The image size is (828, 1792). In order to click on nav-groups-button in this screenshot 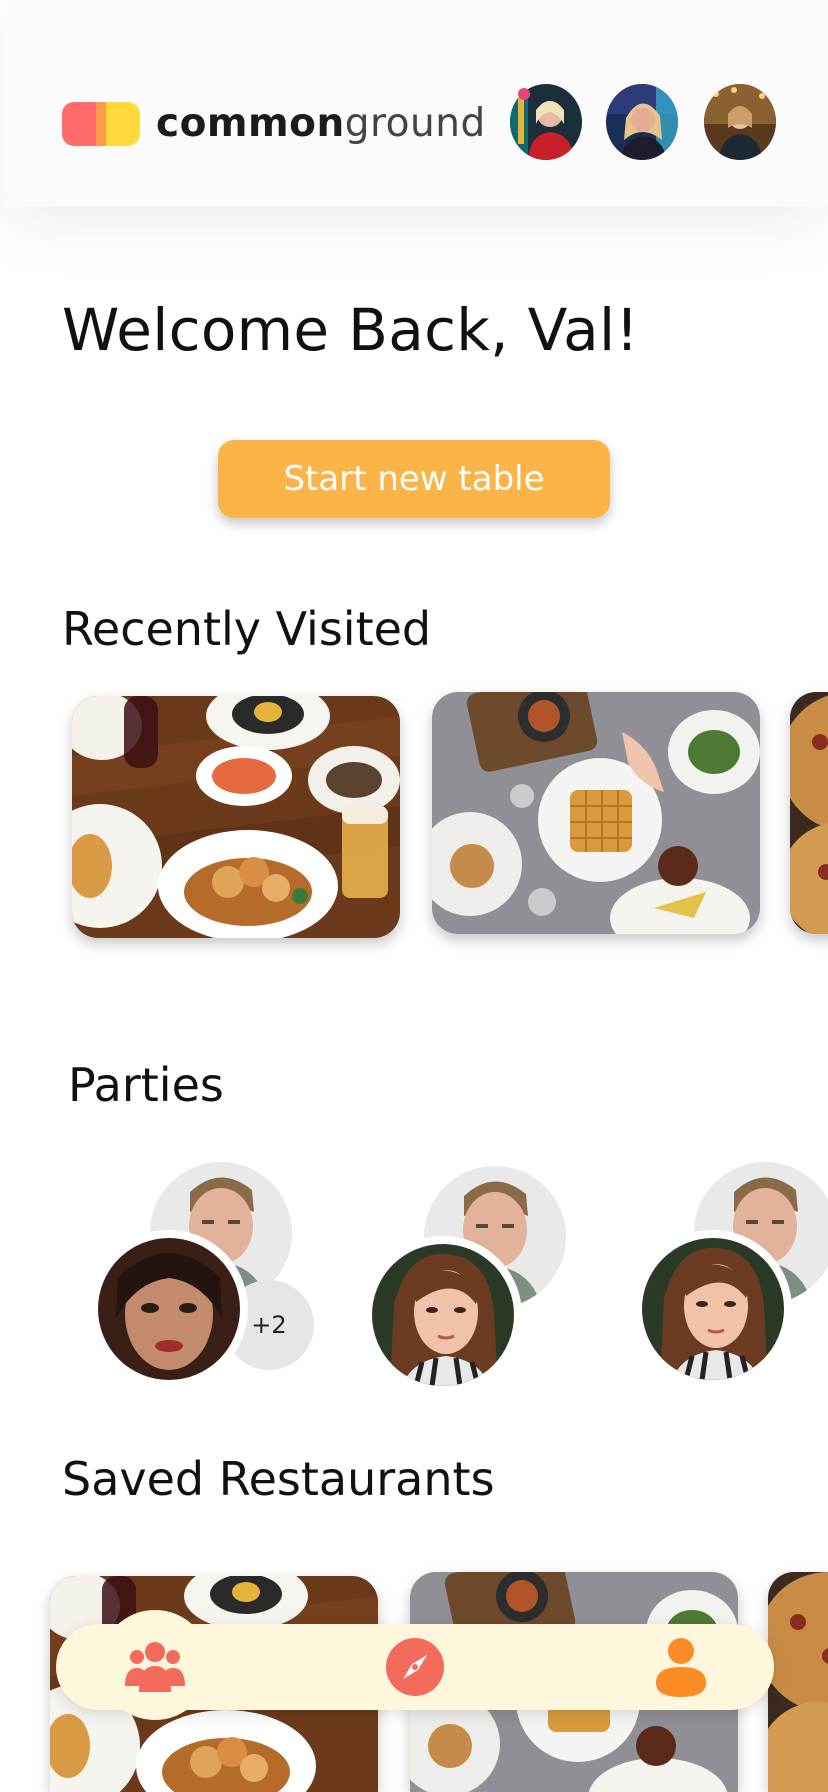, I will do `click(155, 1667)`.